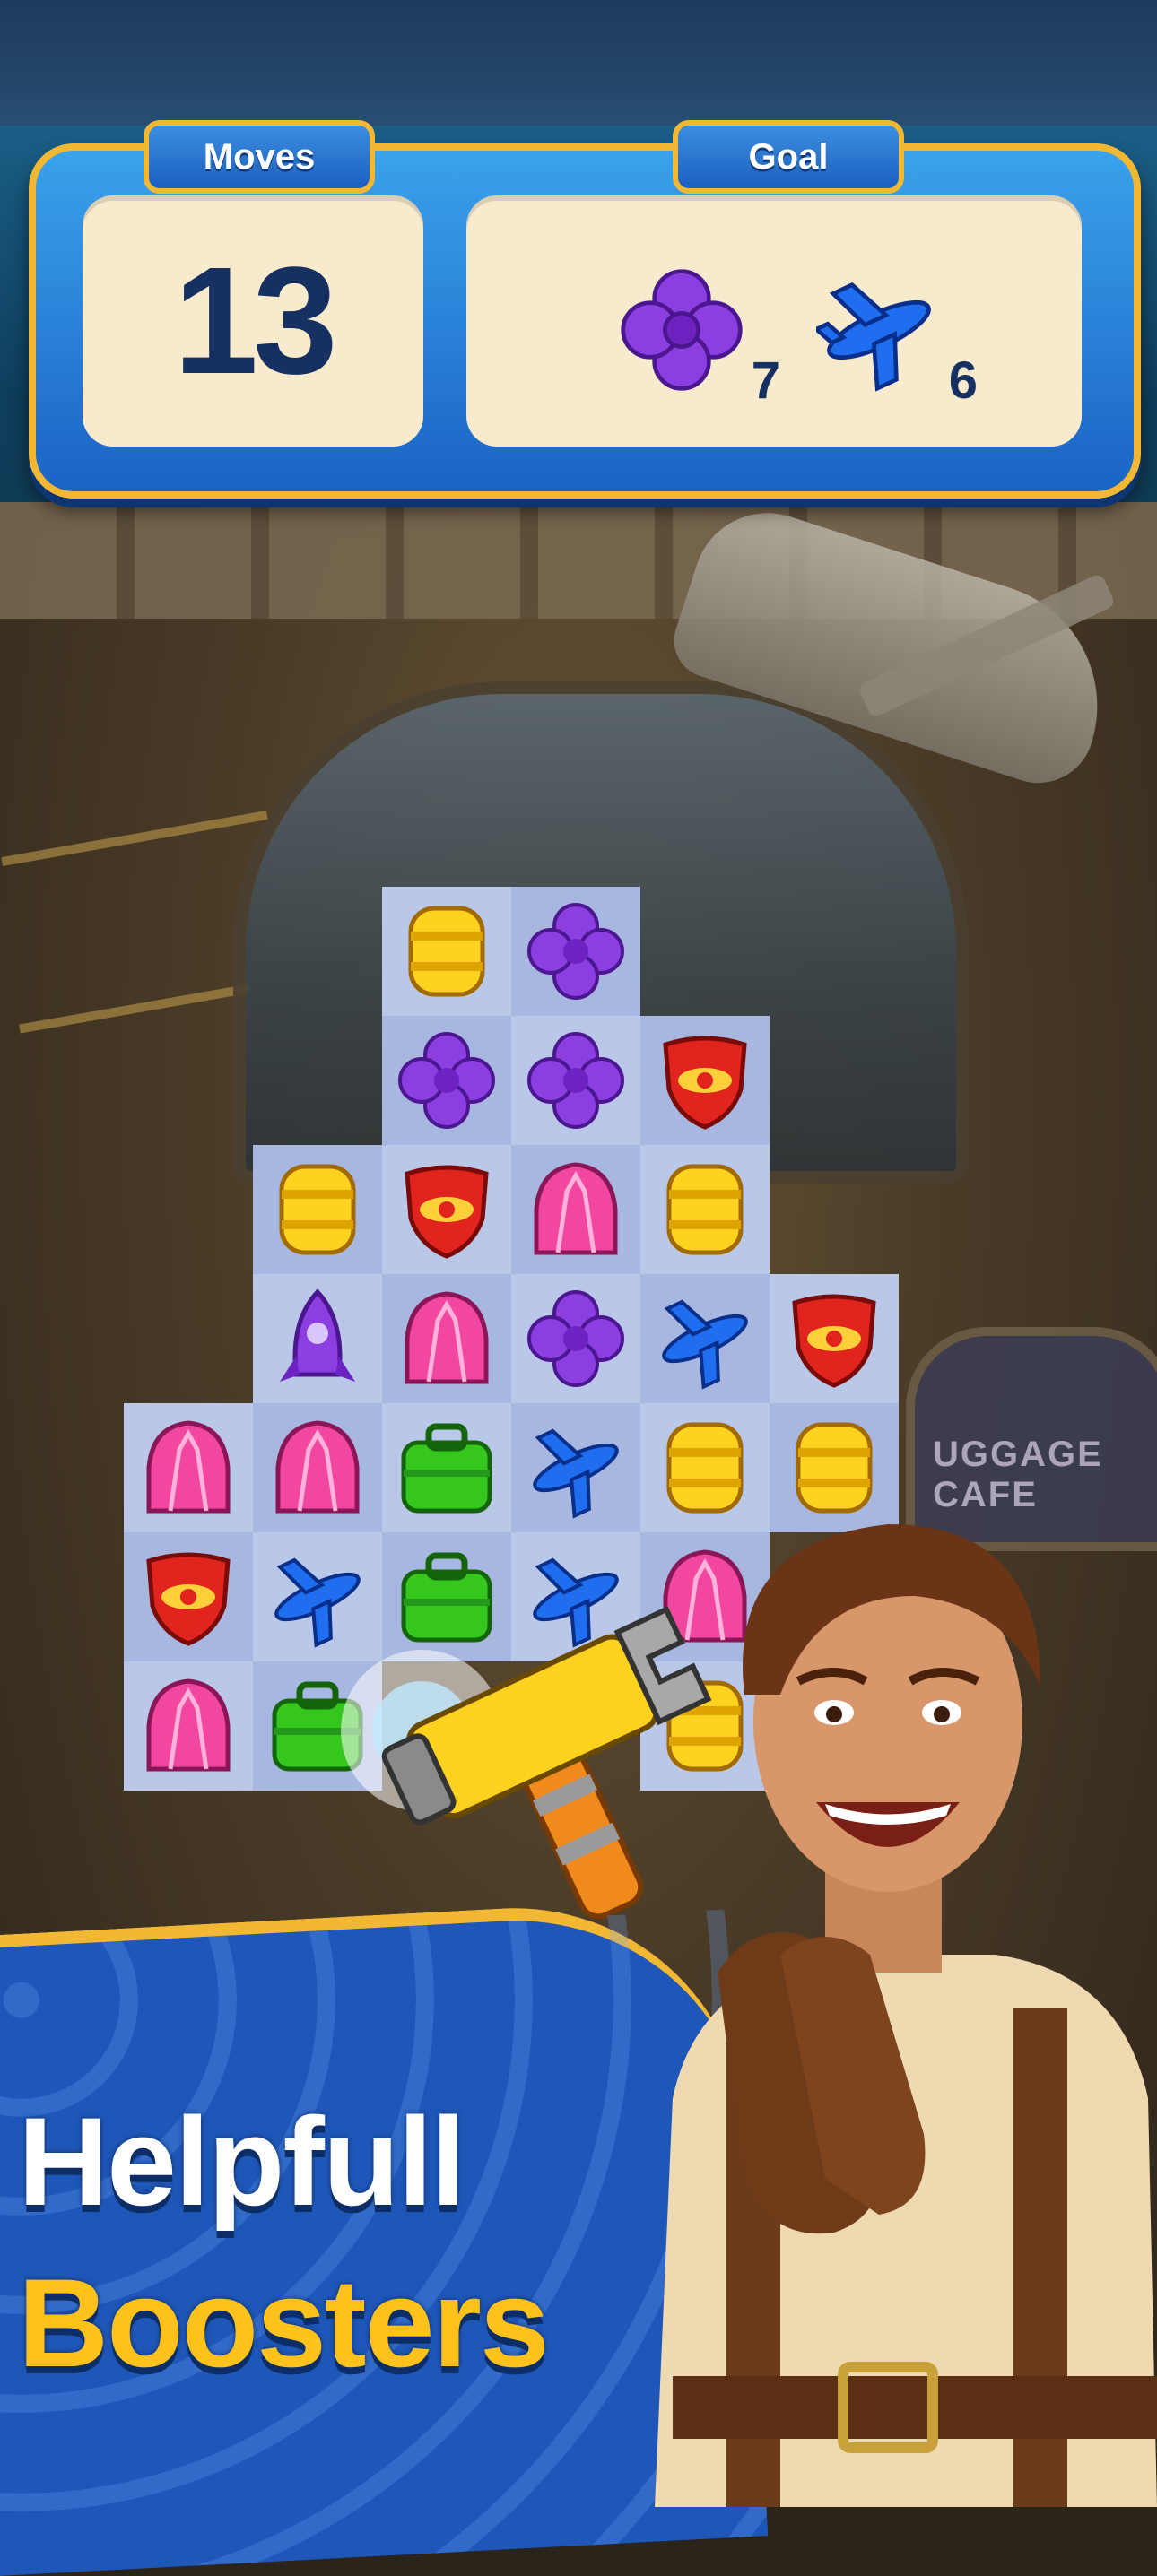  I want to click on purple-flower-icon, so click(682, 330).